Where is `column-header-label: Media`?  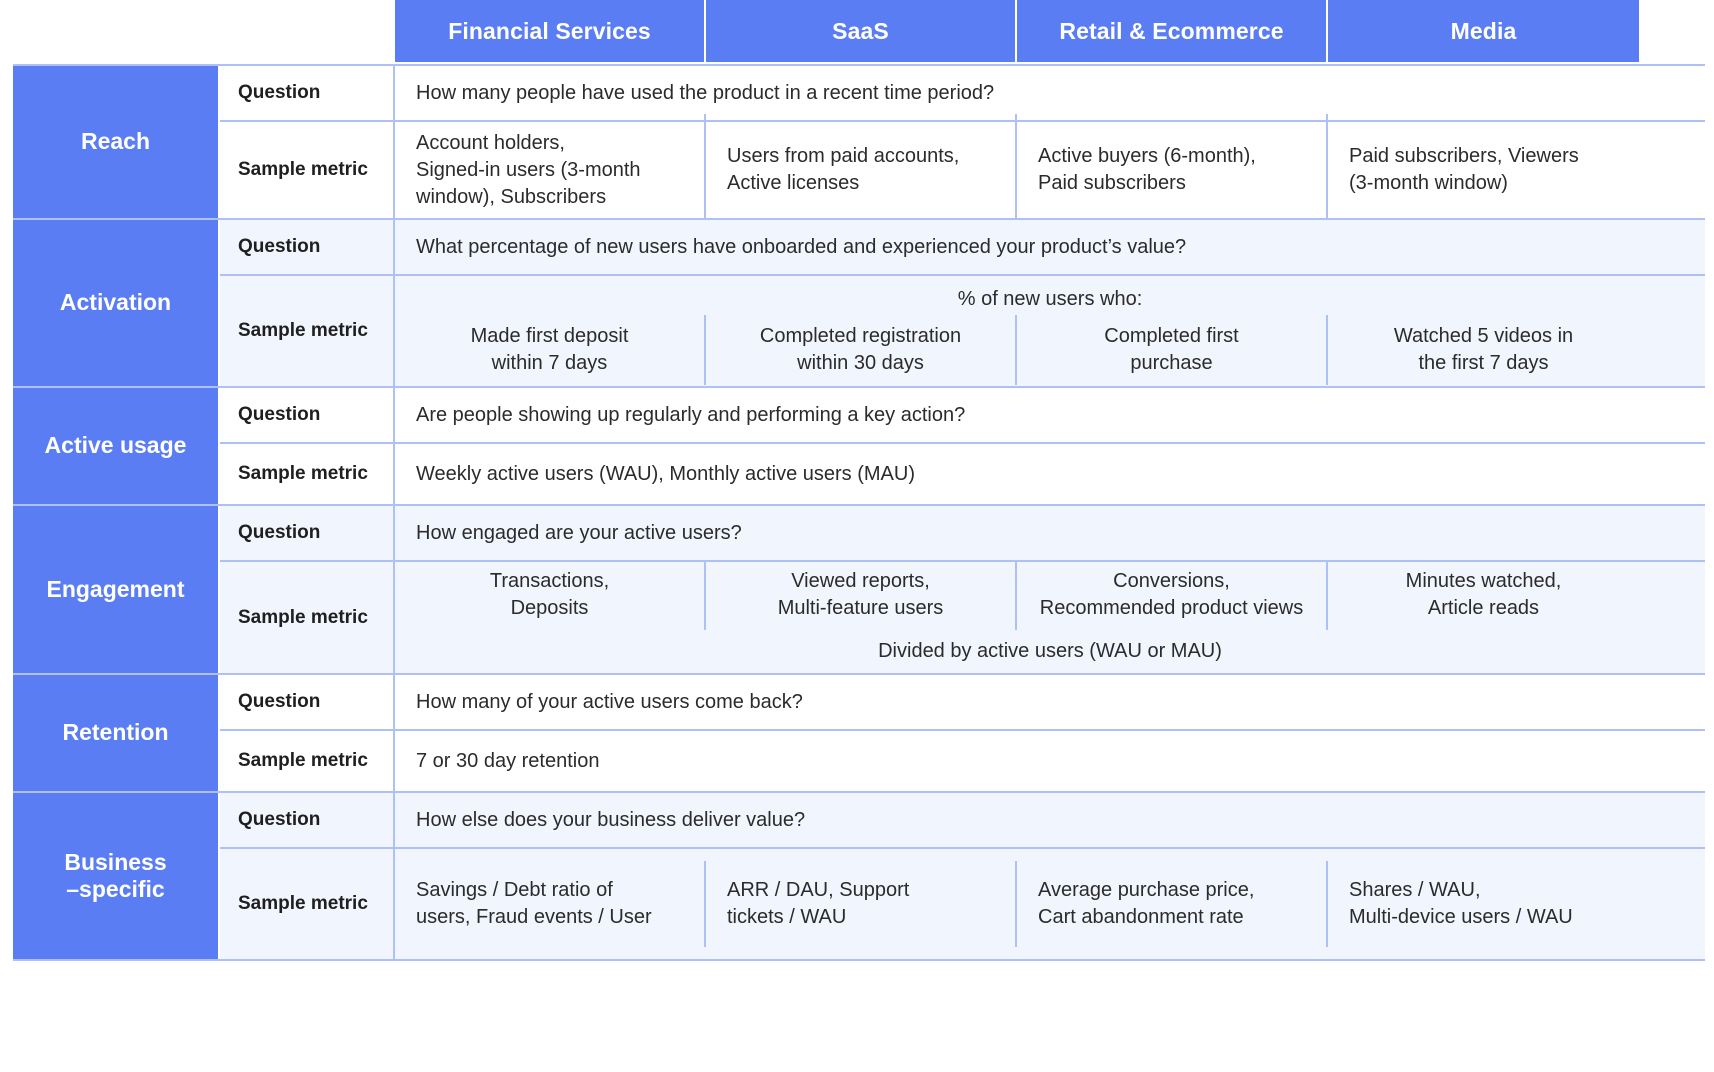
column-header-label: Media is located at coordinates (1483, 30).